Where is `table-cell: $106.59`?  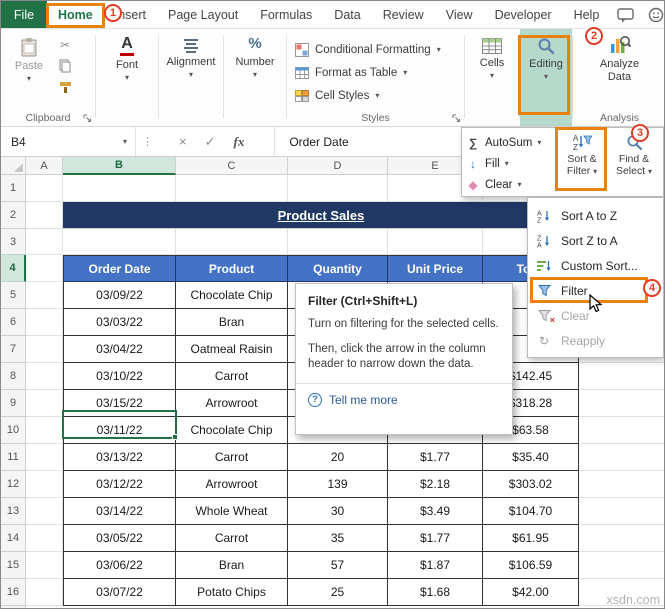
table-cell: $106.59 is located at coordinates (531, 565).